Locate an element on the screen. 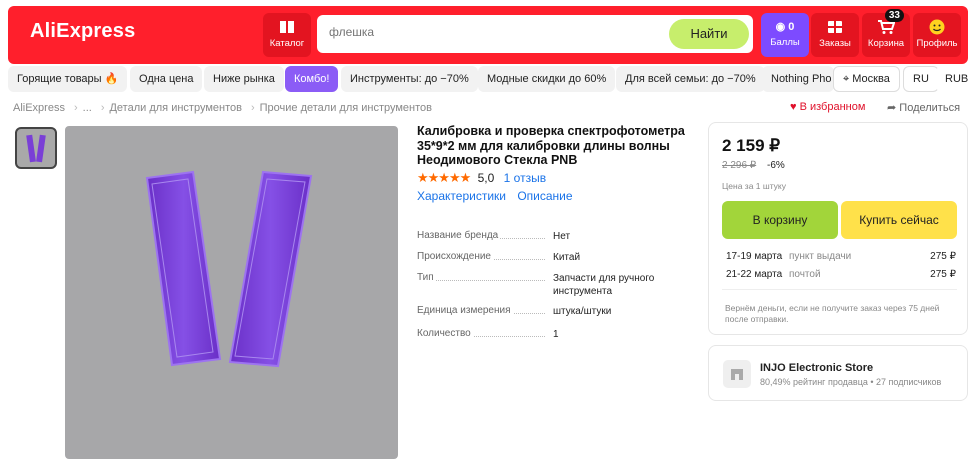 The image size is (969, 469). search-input is located at coordinates (489, 32).